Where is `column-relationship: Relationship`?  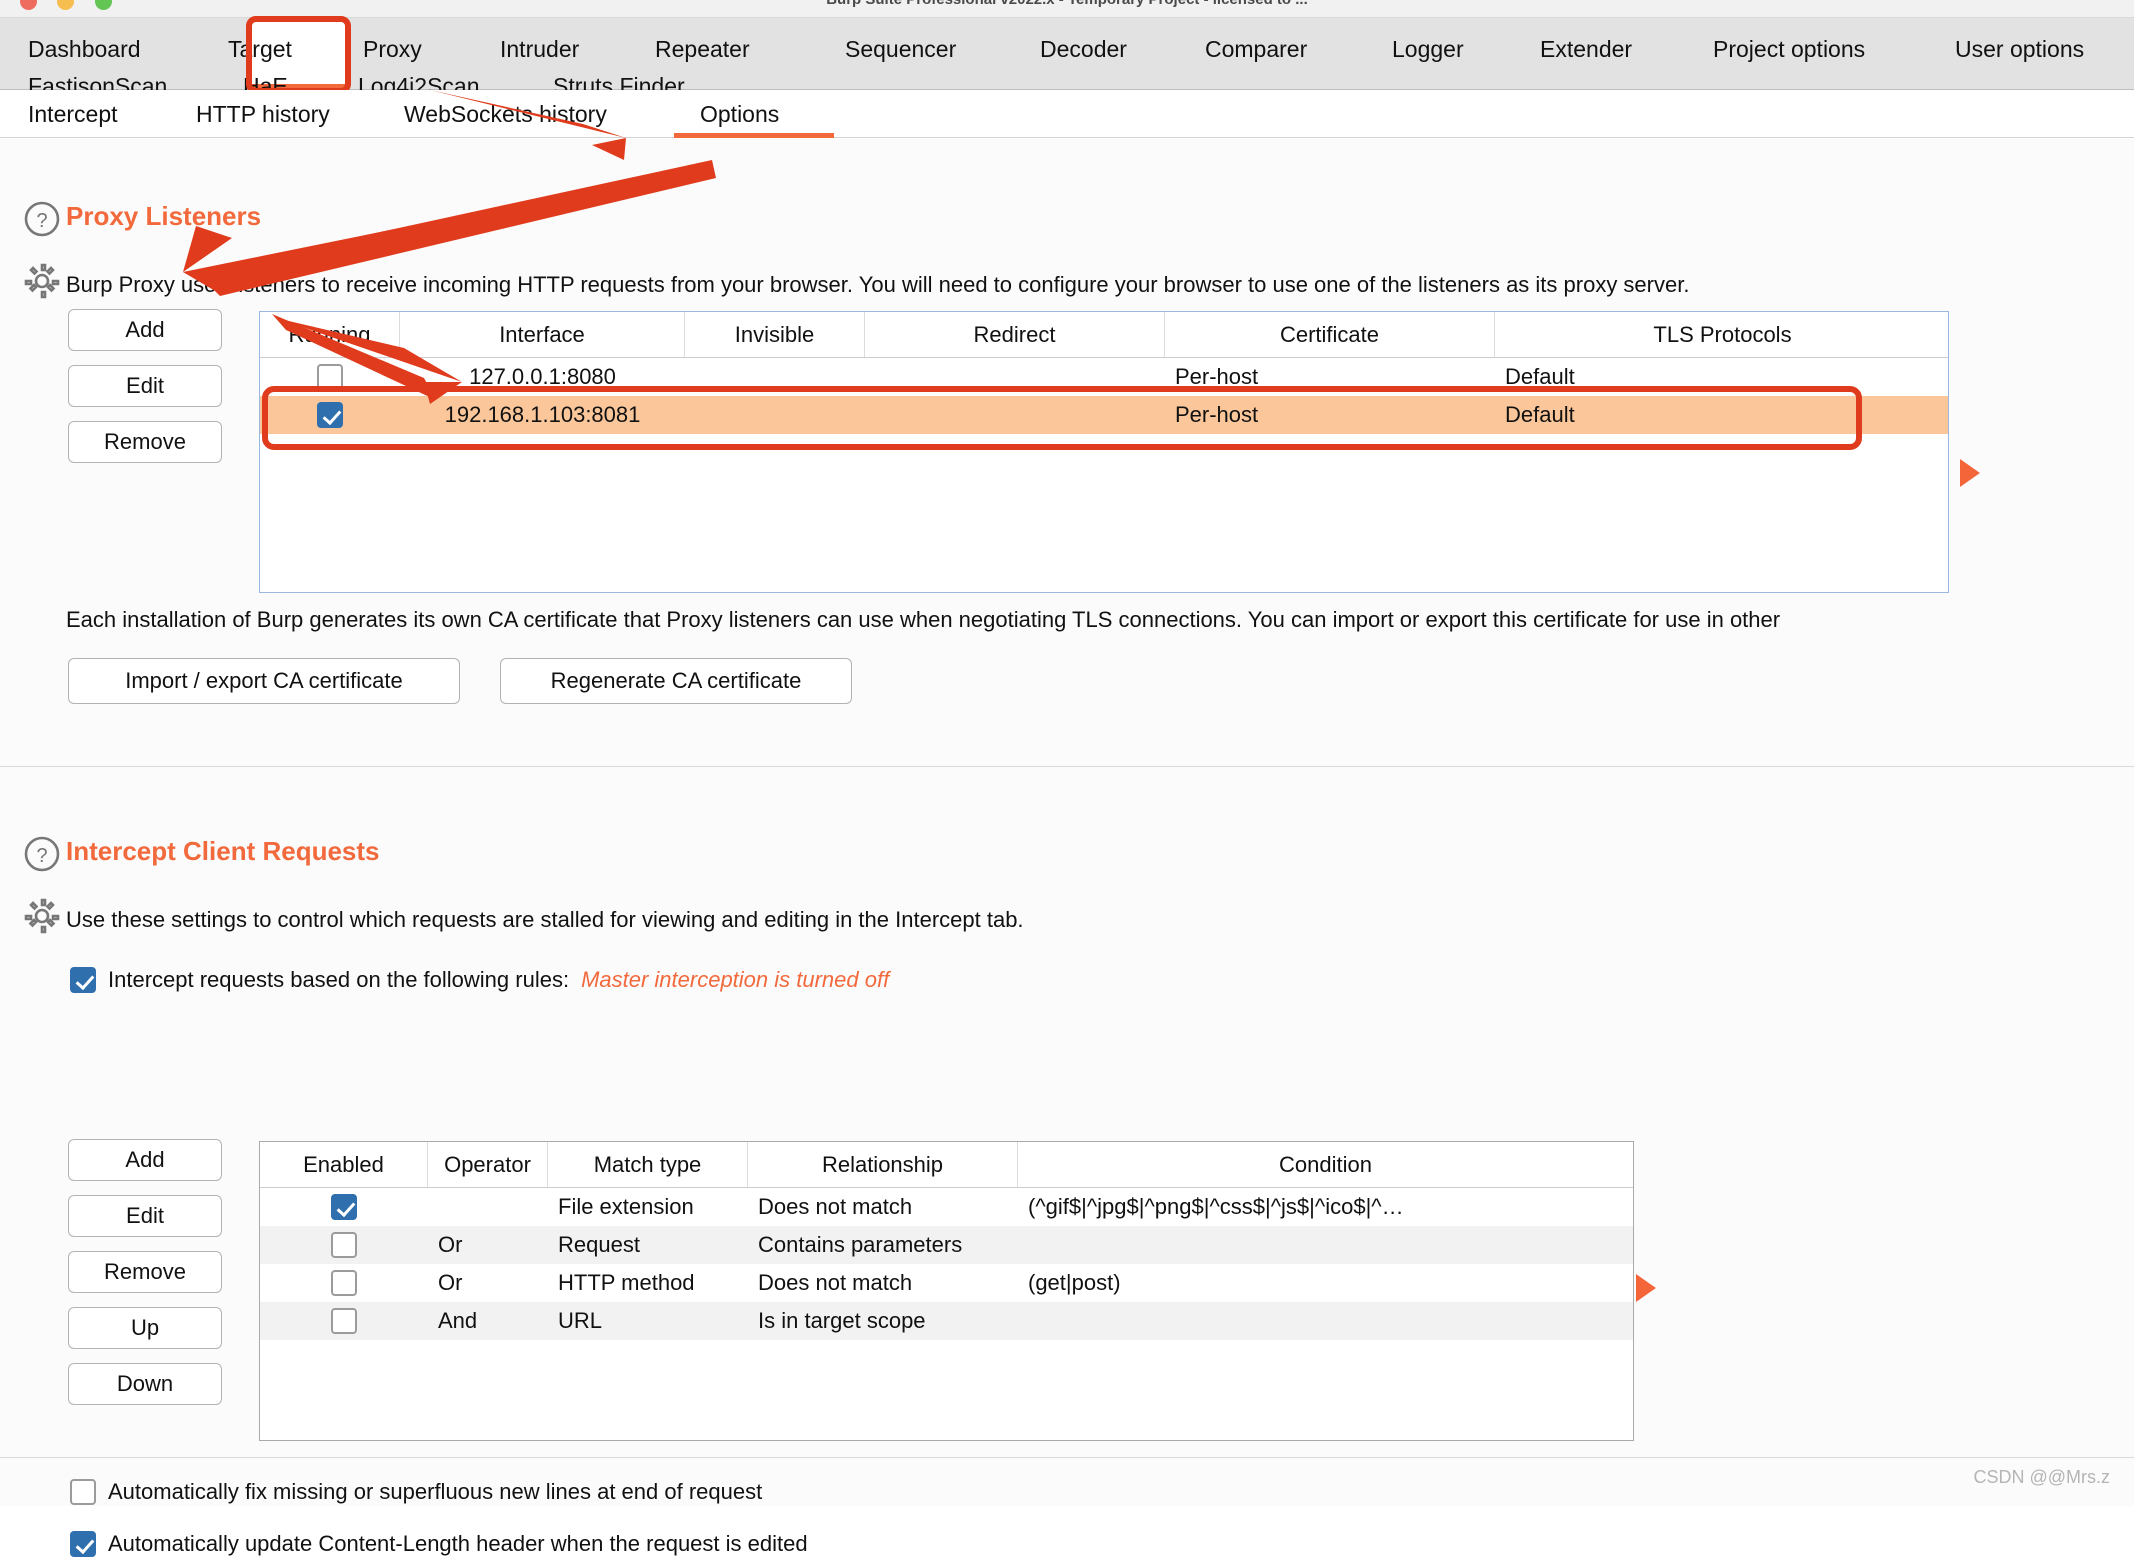
column-relationship: Relationship is located at coordinates (883, 1164).